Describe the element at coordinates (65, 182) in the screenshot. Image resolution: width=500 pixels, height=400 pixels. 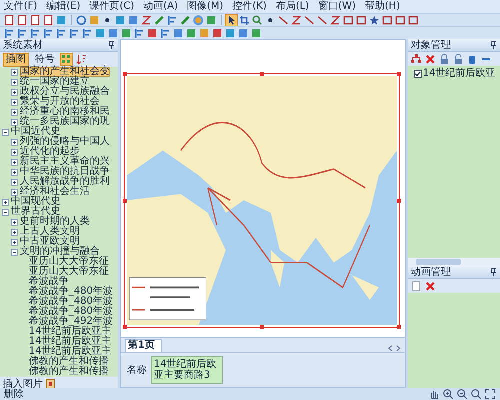
I see `tree-item: 人民解放战争的胜利` at that location.